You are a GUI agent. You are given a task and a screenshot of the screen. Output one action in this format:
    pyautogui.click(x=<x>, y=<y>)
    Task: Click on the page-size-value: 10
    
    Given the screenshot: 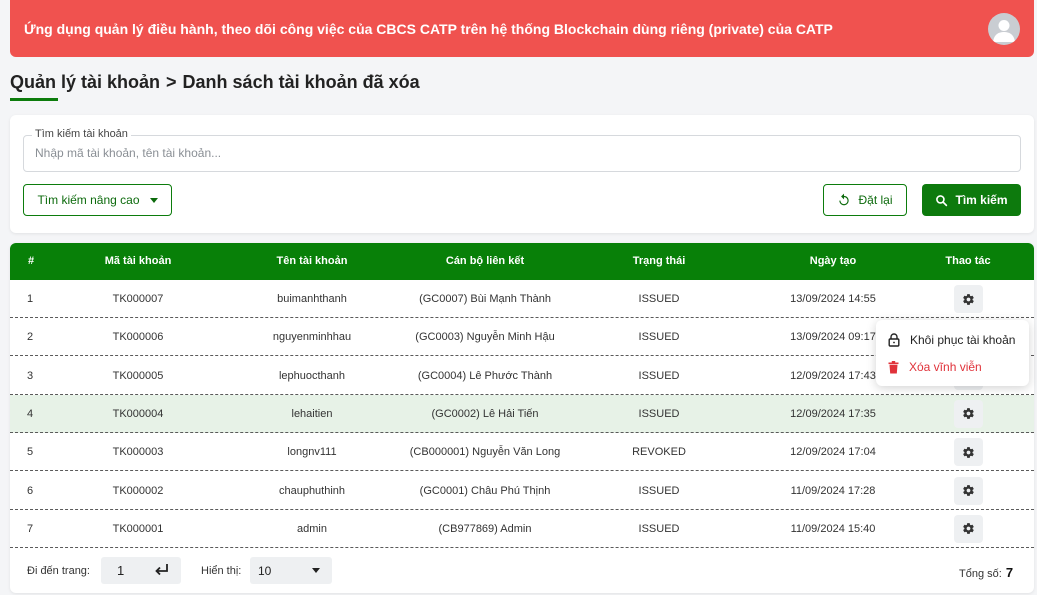 What is the action you would take?
    pyautogui.click(x=265, y=571)
    